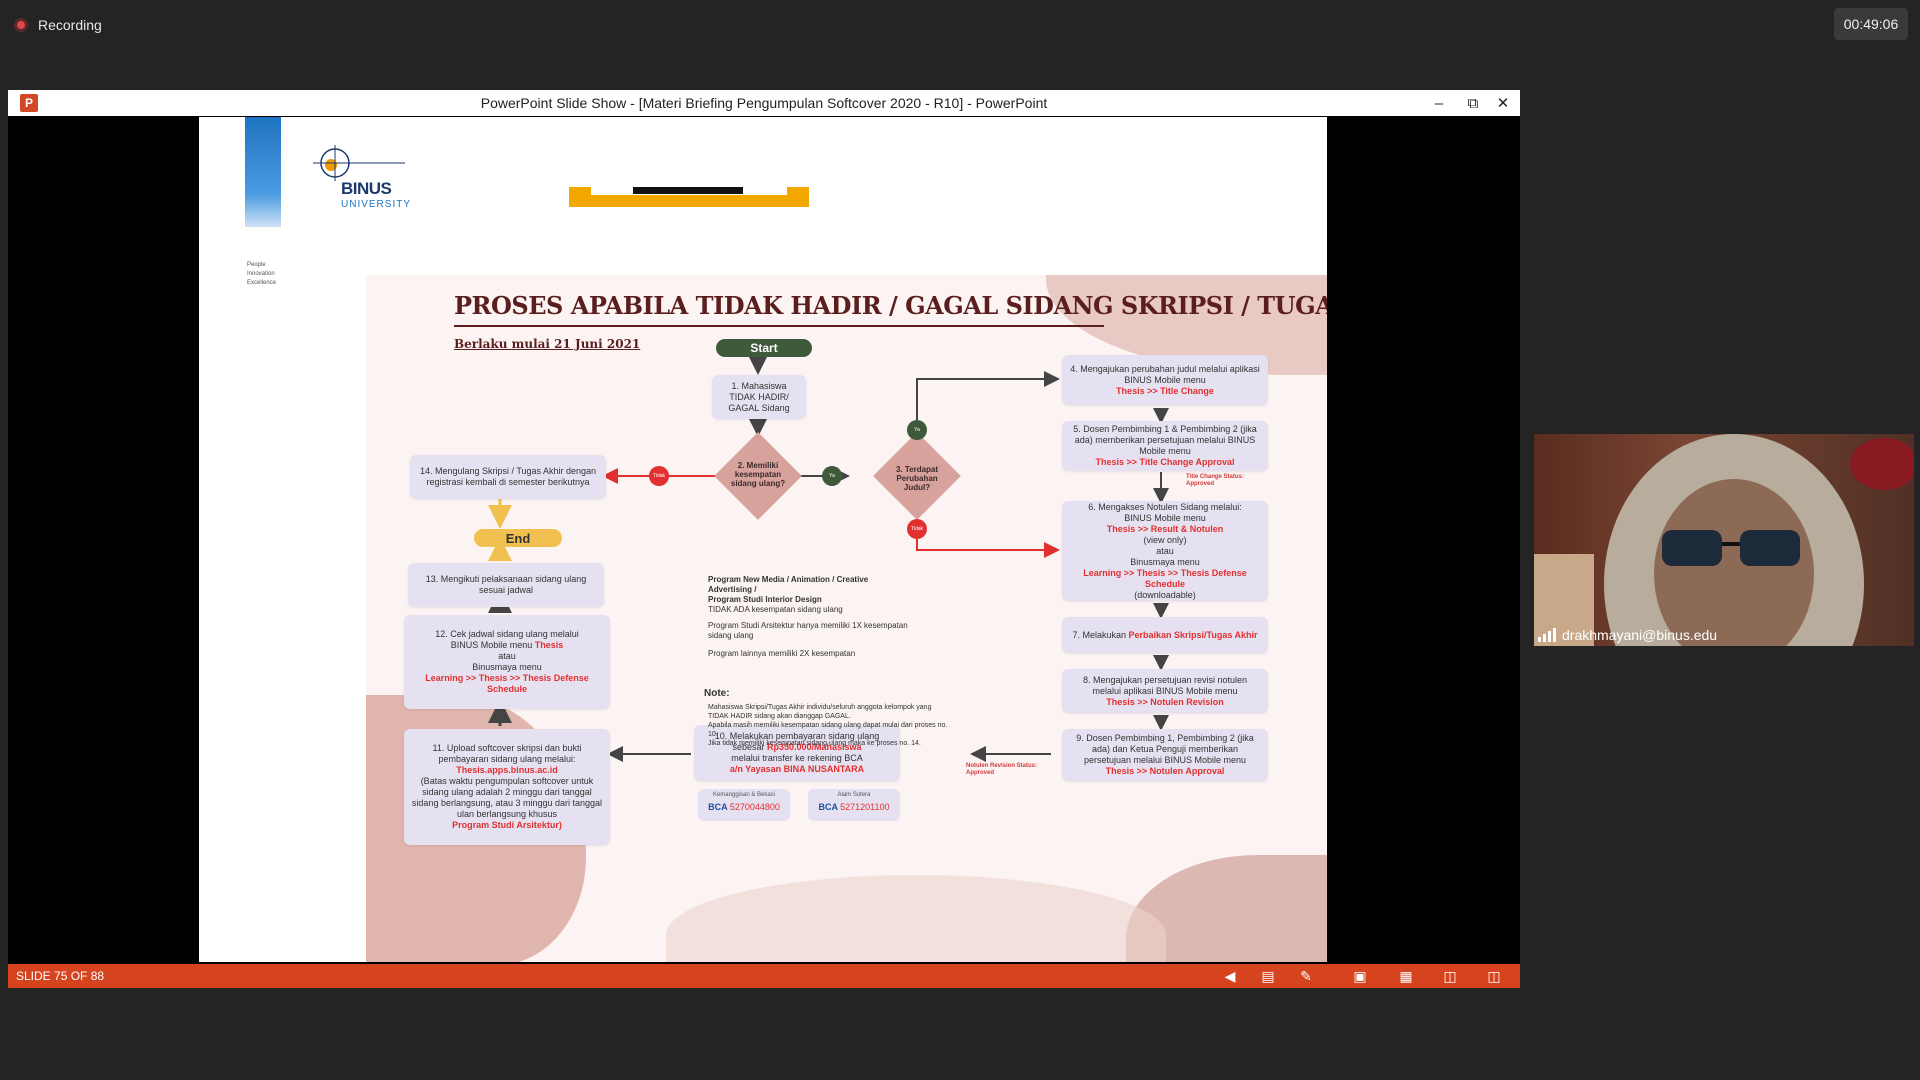 Image resolution: width=1920 pixels, height=1080 pixels. Describe the element at coordinates (1473, 103) in the screenshot. I see `restore-icon: ⧉` at that location.